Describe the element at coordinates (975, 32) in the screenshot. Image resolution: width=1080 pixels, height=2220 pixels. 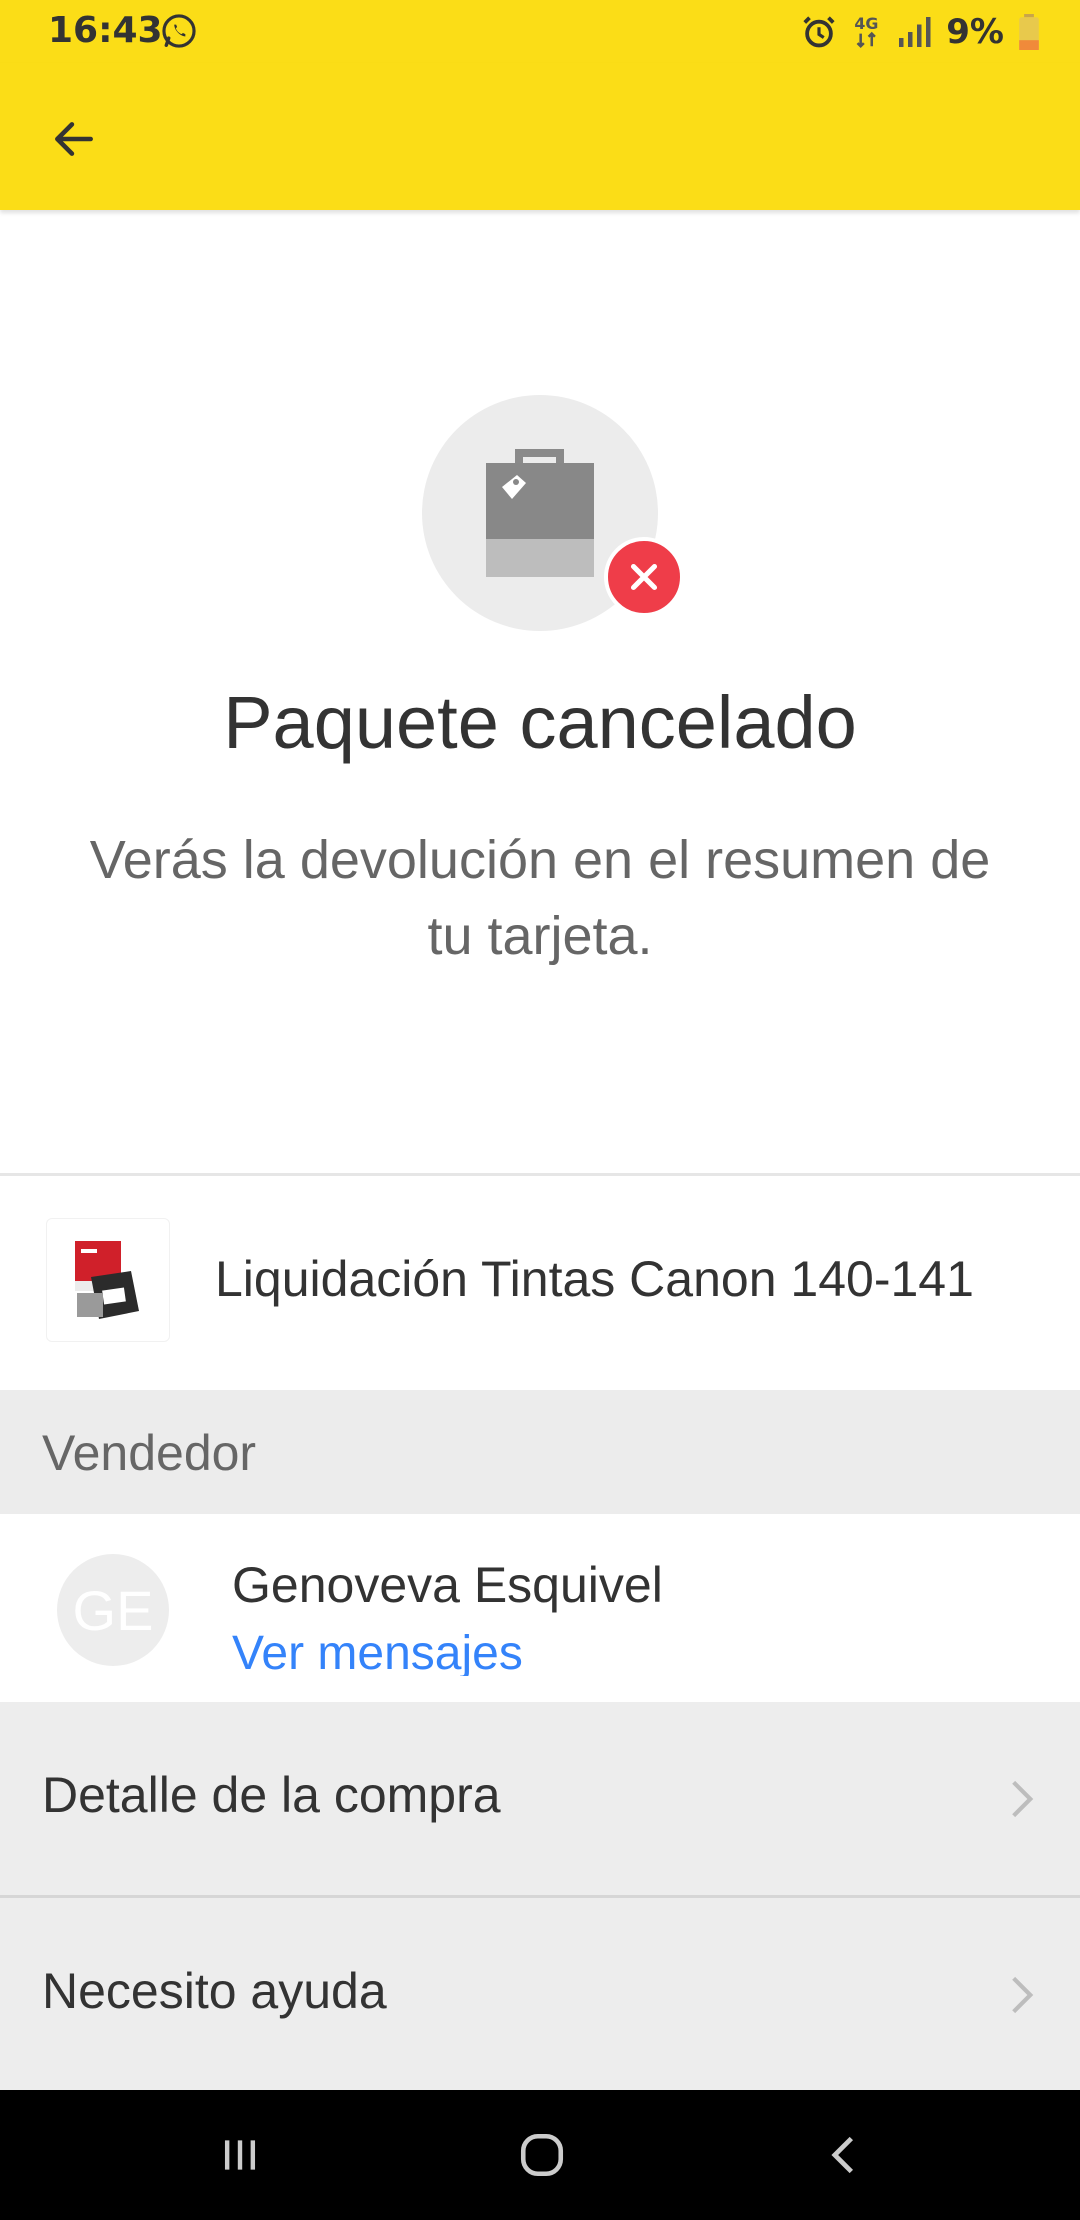
I see `battery-percent: 9%` at that location.